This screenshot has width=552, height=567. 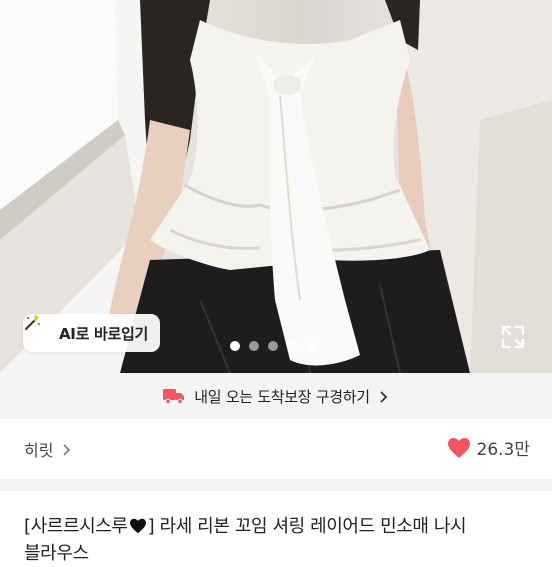 I want to click on product-title-line2: 블라우스, so click(x=56, y=553).